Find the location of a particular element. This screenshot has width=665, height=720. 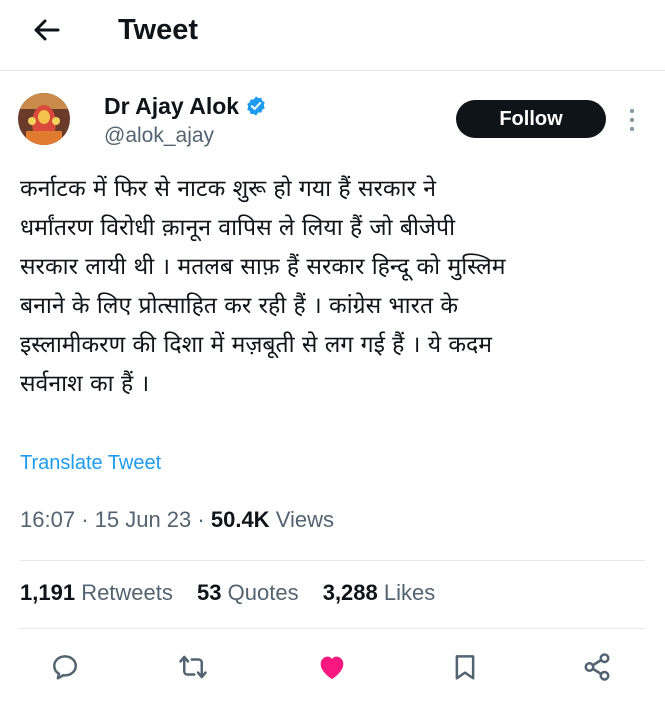

tweet-meta: 16:07 · 15 Jun 23 · 50.4K Views is located at coordinates (177, 520).